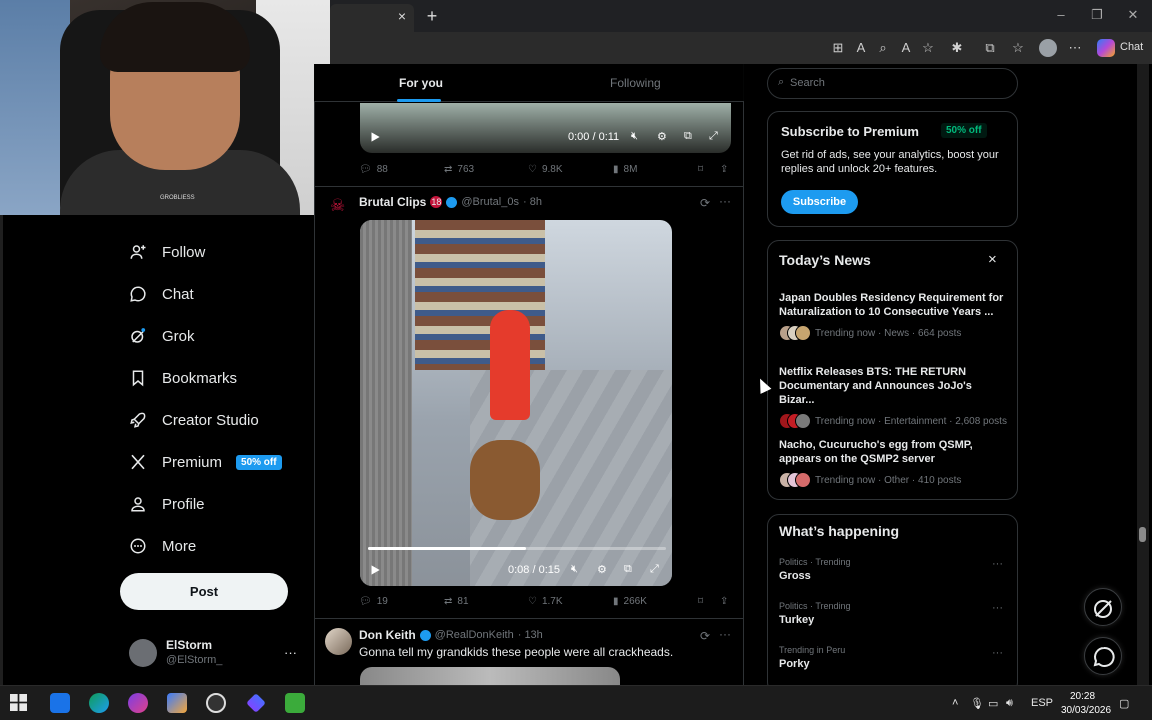  I want to click on account-handle: @ElStorm_, so click(194, 660).